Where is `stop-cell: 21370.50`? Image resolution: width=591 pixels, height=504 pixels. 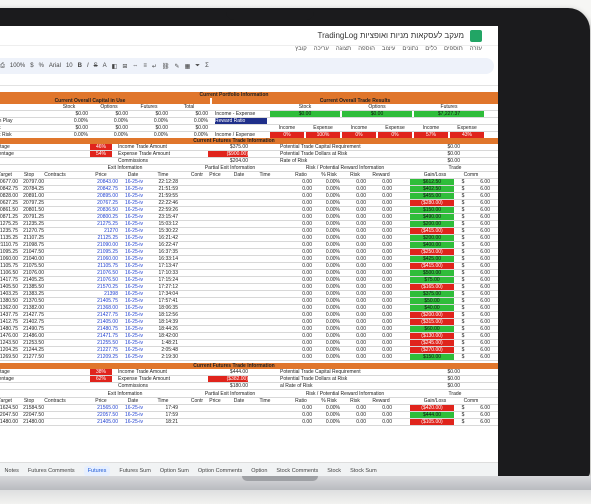 stop-cell: 21370.50 is located at coordinates (31, 301).